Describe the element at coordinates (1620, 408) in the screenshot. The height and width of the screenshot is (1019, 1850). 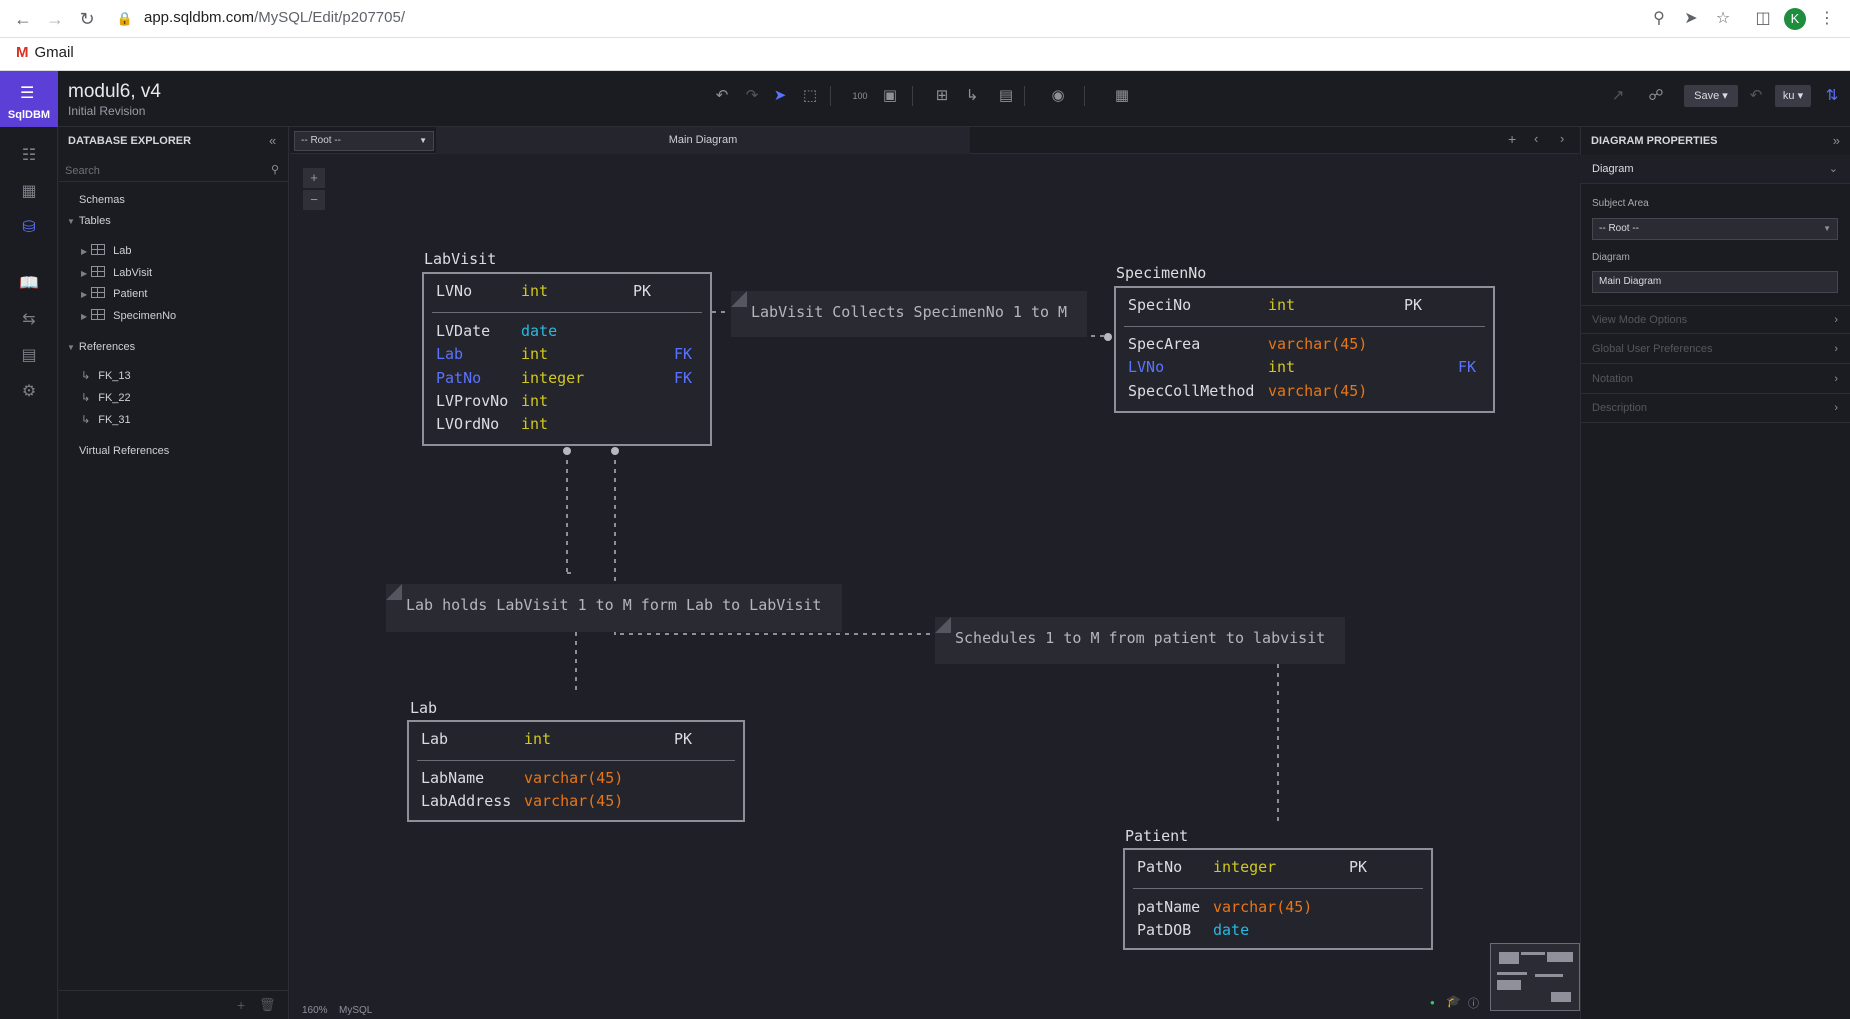
I see `section-label: Description` at that location.